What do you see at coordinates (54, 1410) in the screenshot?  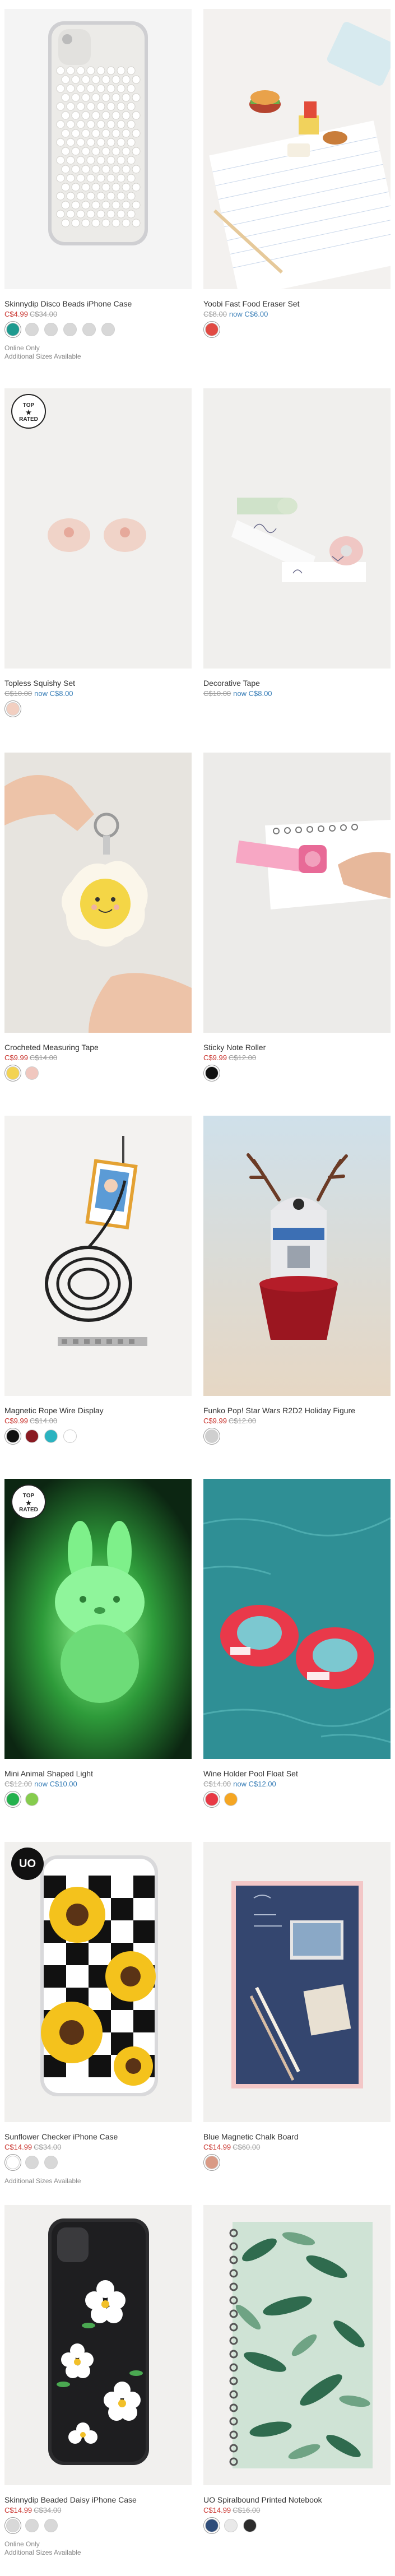 I see `product-title: Magnetic Rope Wire Display` at bounding box center [54, 1410].